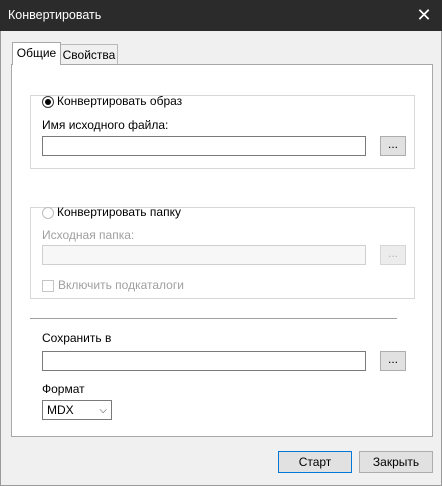 The image size is (442, 486). What do you see at coordinates (121, 285) in the screenshot?
I see `include-subfolders-label: Включить подкаталоги` at bounding box center [121, 285].